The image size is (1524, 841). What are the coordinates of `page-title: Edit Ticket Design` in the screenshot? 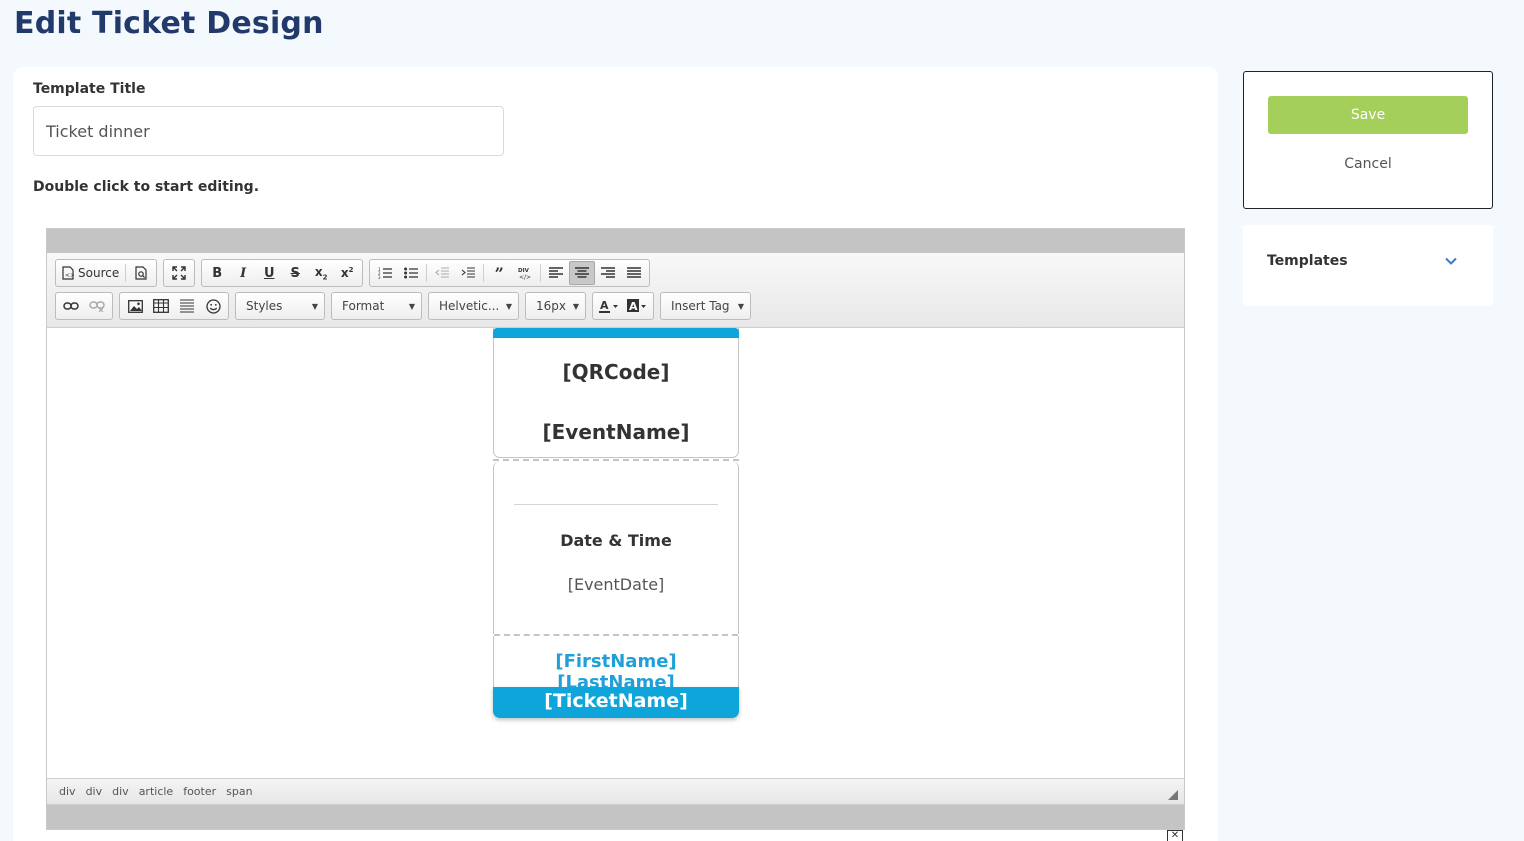 It's located at (169, 23).